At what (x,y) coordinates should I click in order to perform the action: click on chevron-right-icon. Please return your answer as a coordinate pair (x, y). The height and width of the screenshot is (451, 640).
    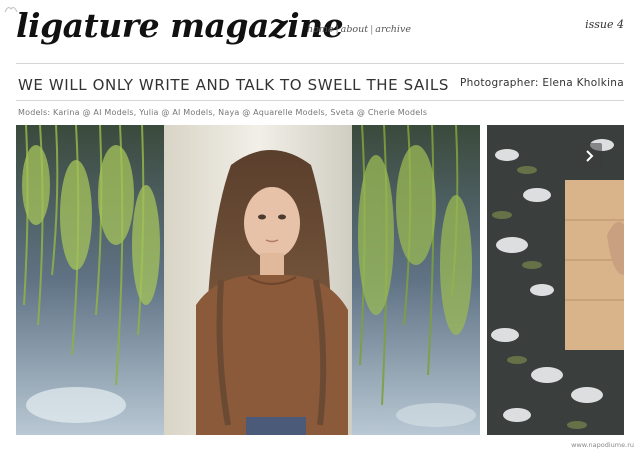
    Looking at the image, I should click on (590, 156).